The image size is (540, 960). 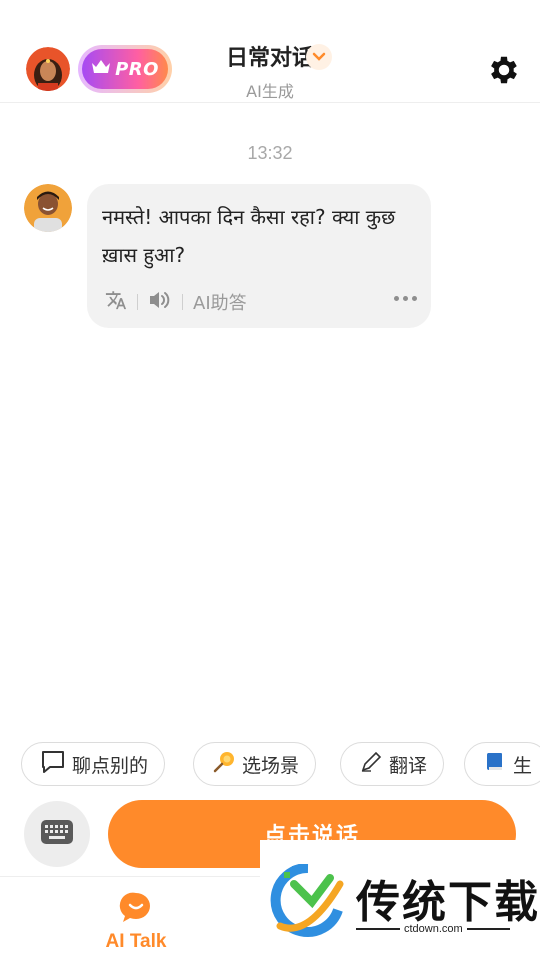 I want to click on chip-label: 选场景, so click(x=271, y=765).